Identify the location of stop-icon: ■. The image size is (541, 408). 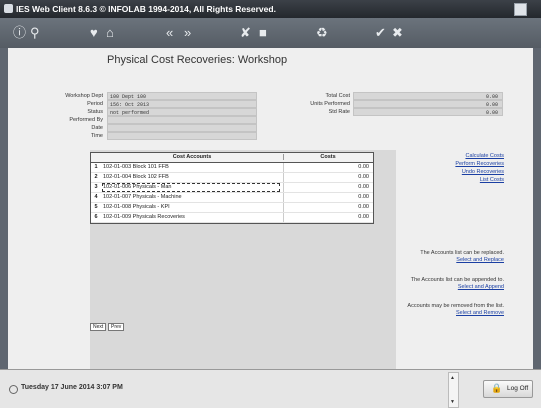
(263, 33).